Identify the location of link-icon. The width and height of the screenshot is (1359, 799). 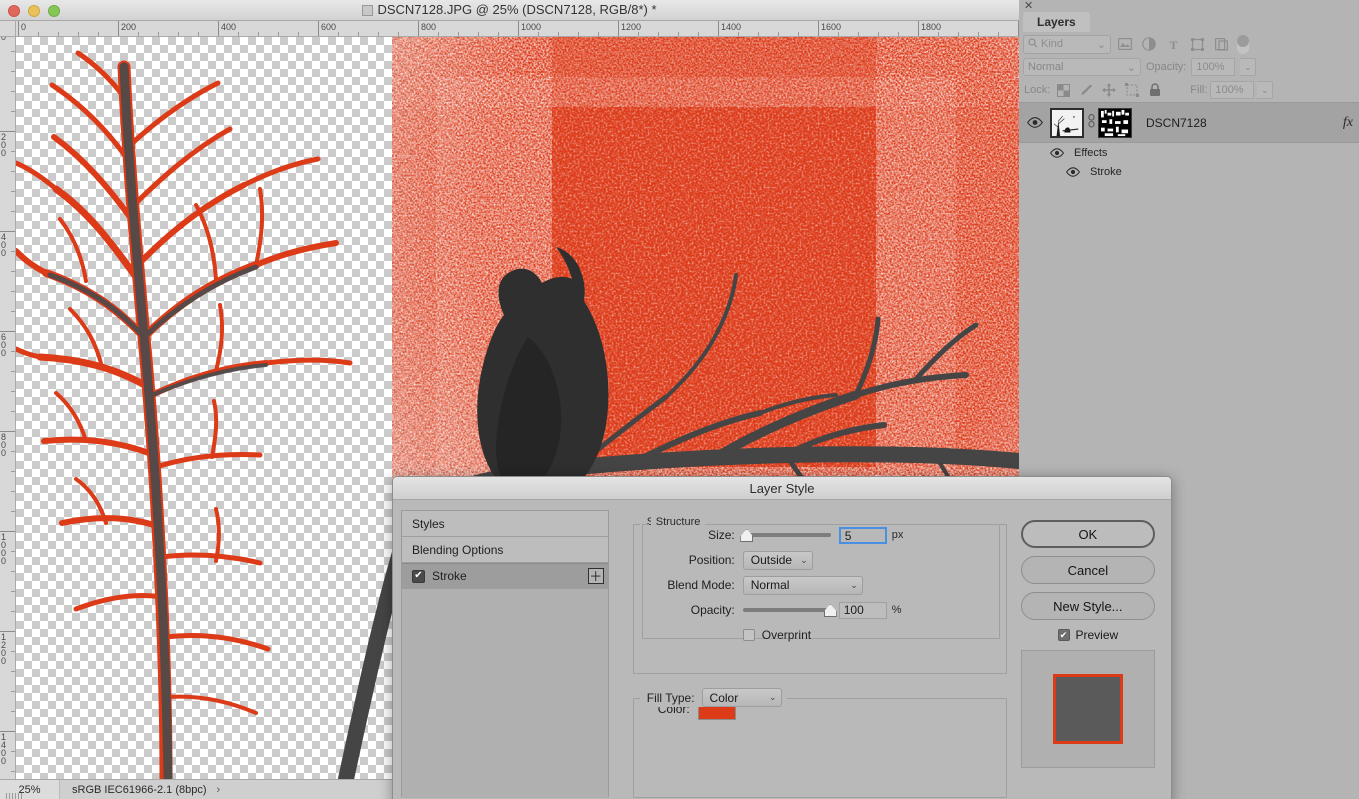
(1091, 122).